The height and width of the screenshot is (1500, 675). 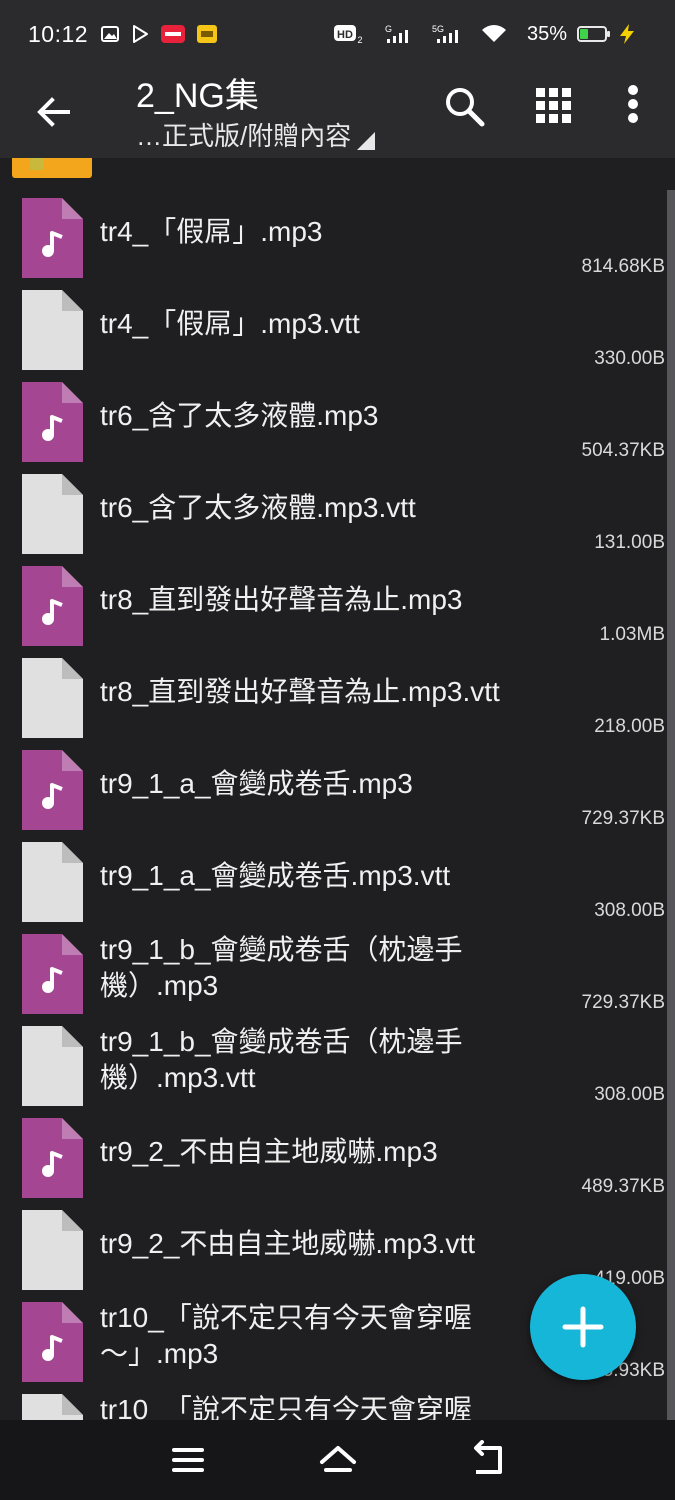 What do you see at coordinates (300, 691) in the screenshot?
I see `file-name: tr8_直到發出好聲音為止.mp3.vtt` at bounding box center [300, 691].